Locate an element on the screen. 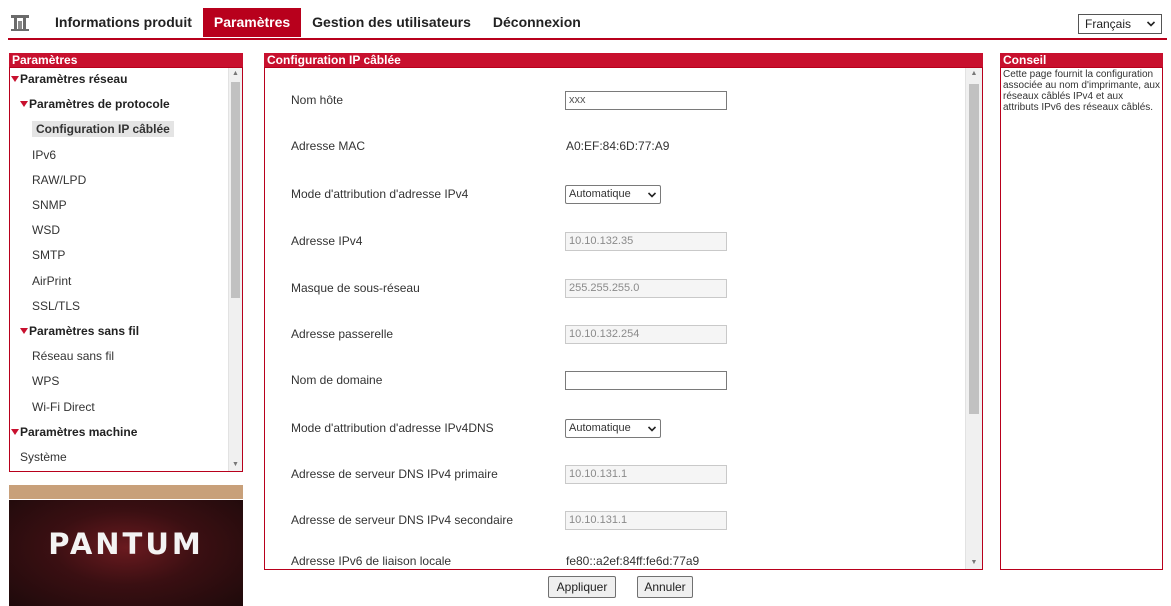 Image resolution: width=1171 pixels, height=606 pixels. tree-item-label: Wi-Fi Direct is located at coordinates (63, 406).